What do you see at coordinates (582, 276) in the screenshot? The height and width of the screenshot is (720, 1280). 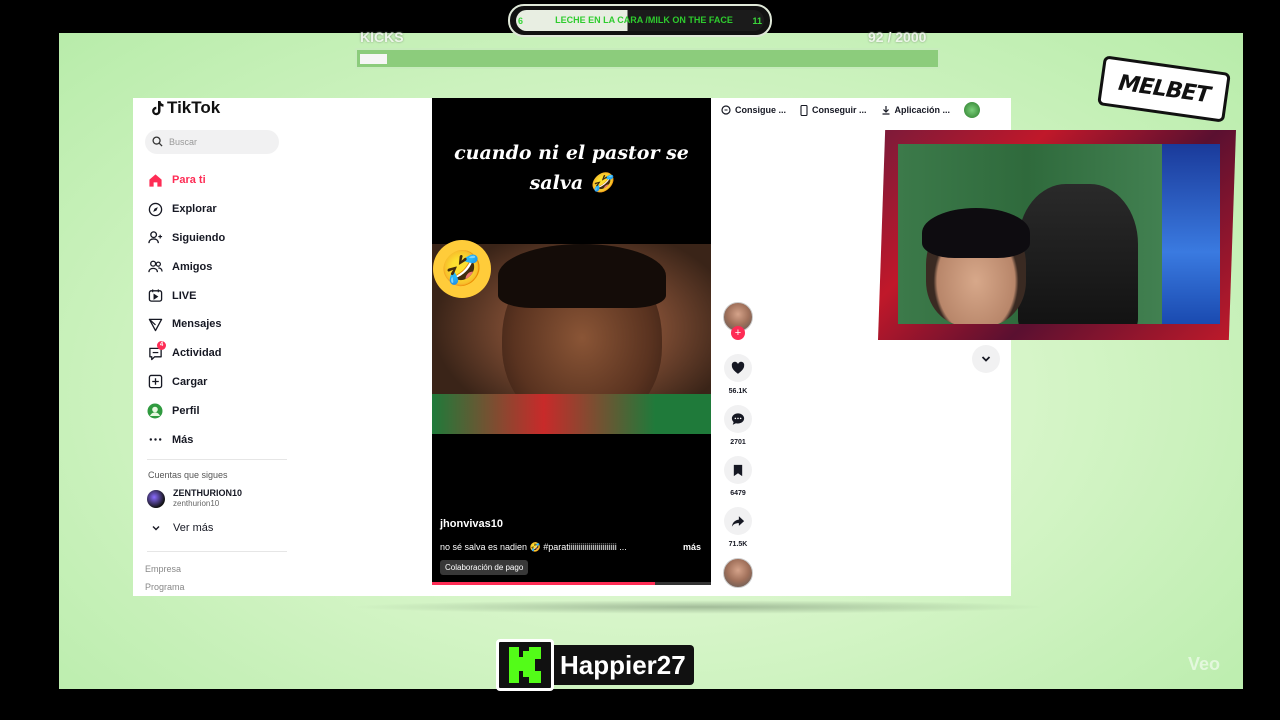 I see `video-hair-shape` at bounding box center [582, 276].